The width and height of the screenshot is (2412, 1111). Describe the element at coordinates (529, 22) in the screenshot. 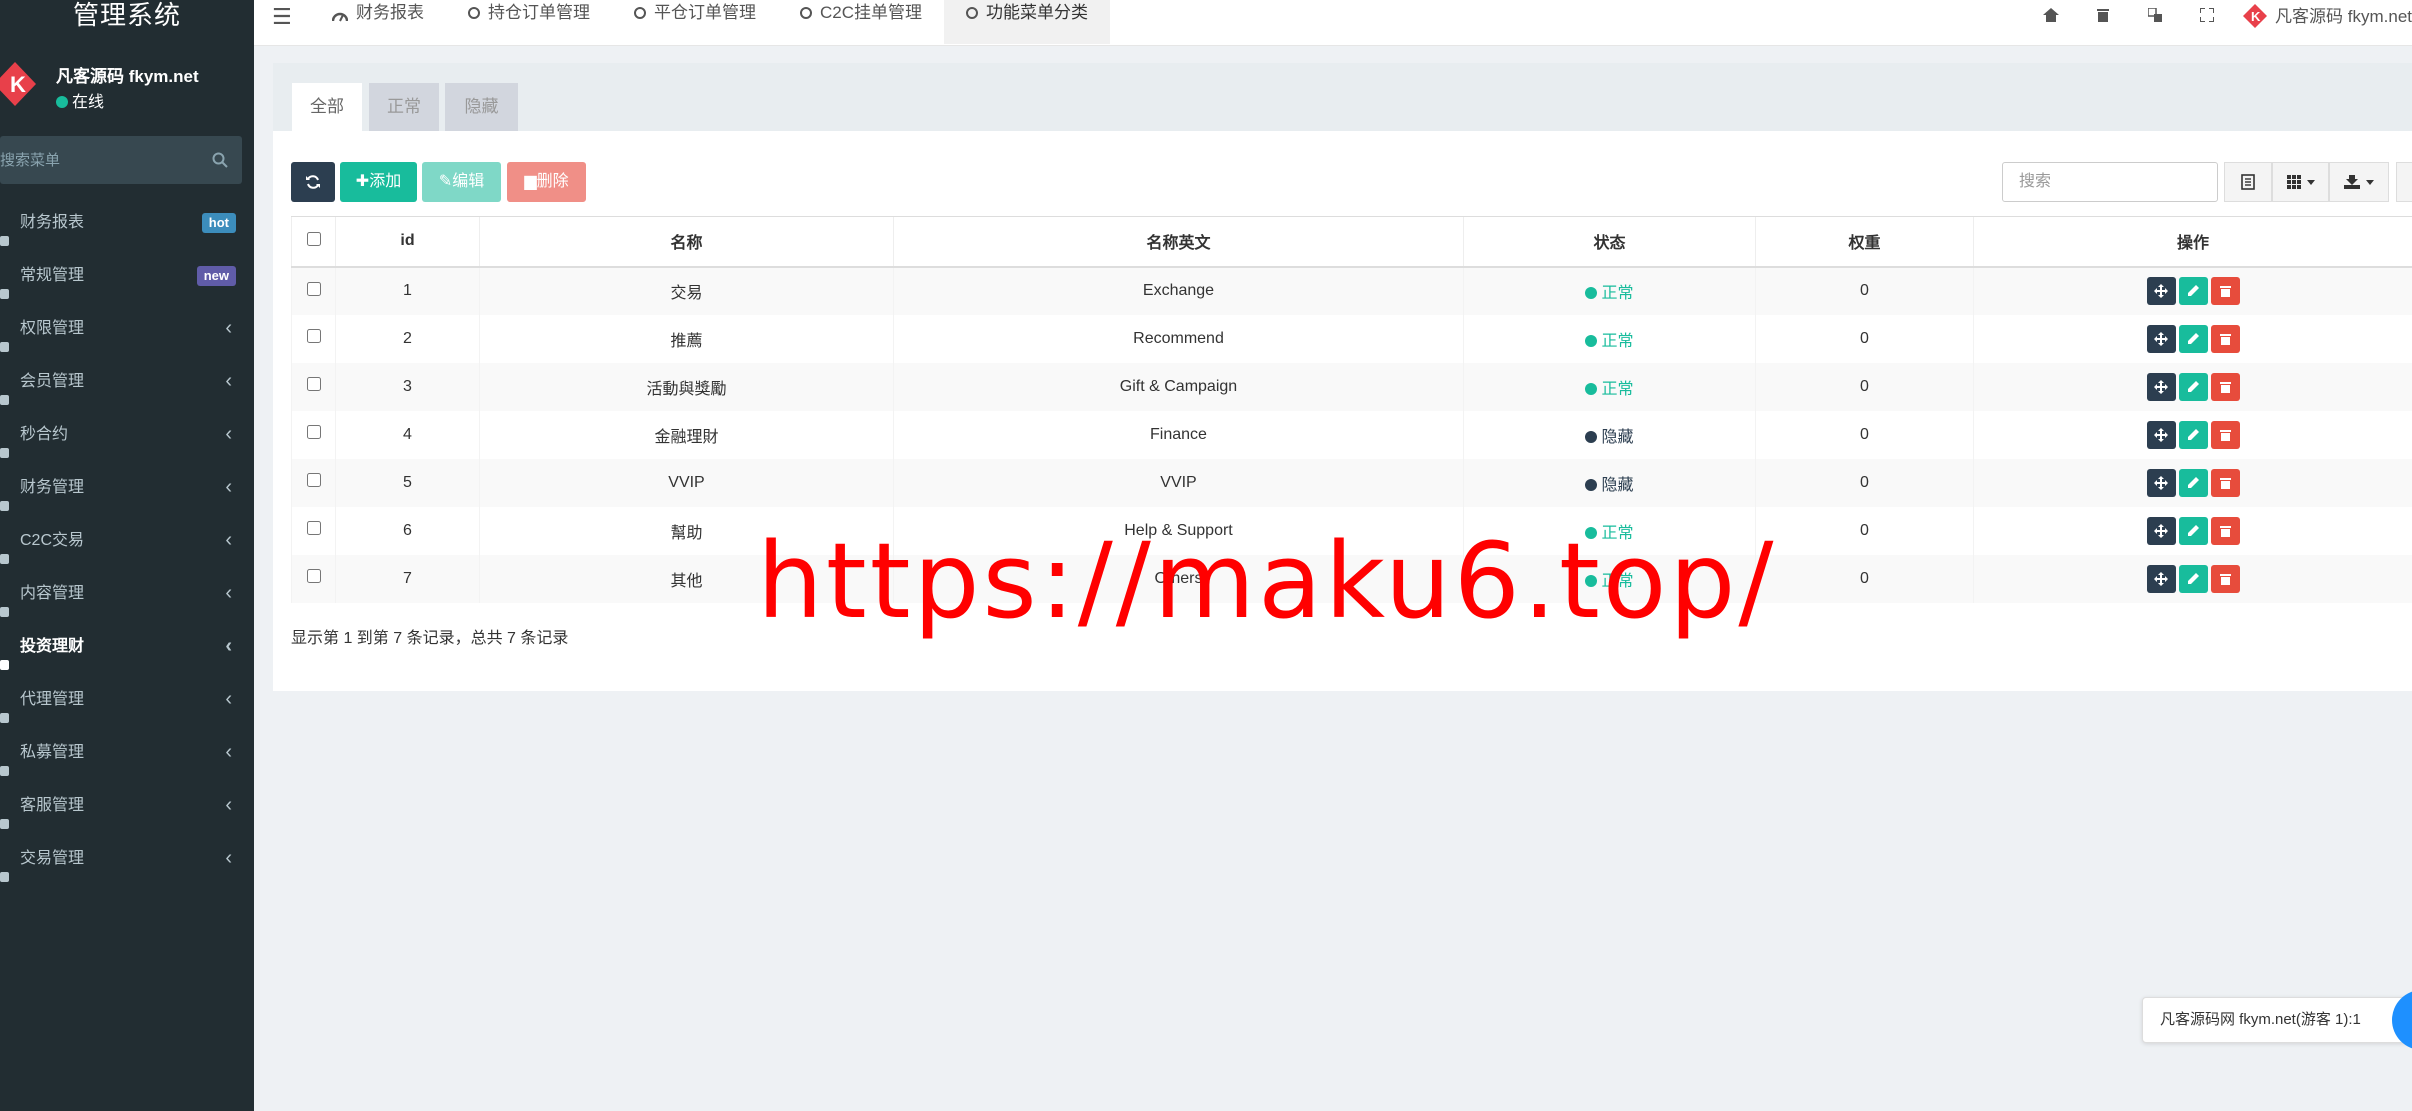

I see `nav-tab-1: 持仓订单管理` at that location.